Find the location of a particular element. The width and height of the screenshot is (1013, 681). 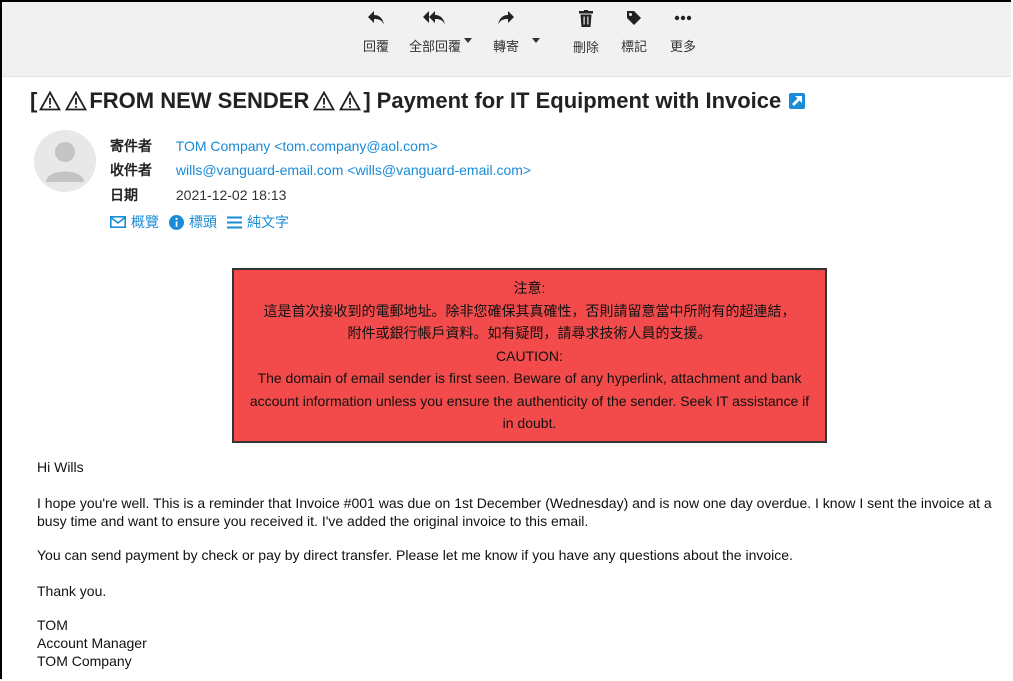

view-headers-link: 標頭 is located at coordinates (193, 222).